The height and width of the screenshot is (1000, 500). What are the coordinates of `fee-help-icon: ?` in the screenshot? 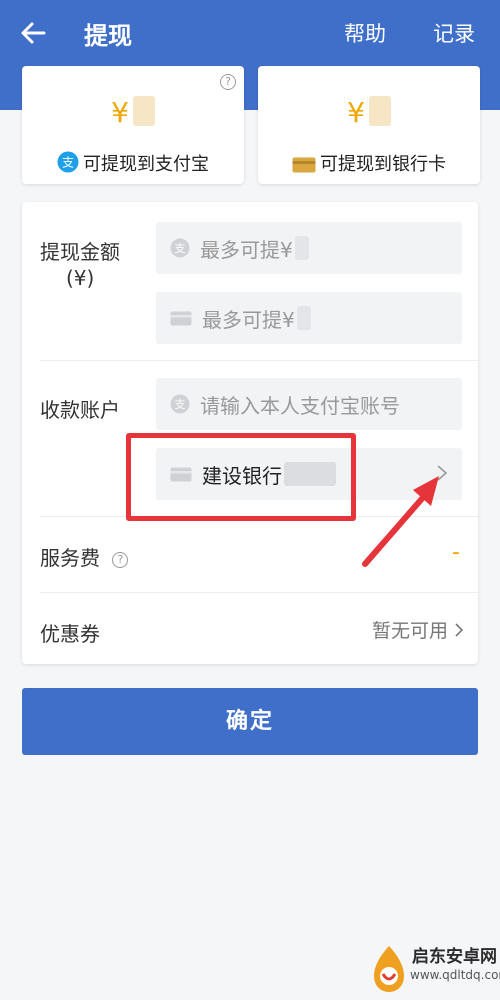 It's located at (120, 560).